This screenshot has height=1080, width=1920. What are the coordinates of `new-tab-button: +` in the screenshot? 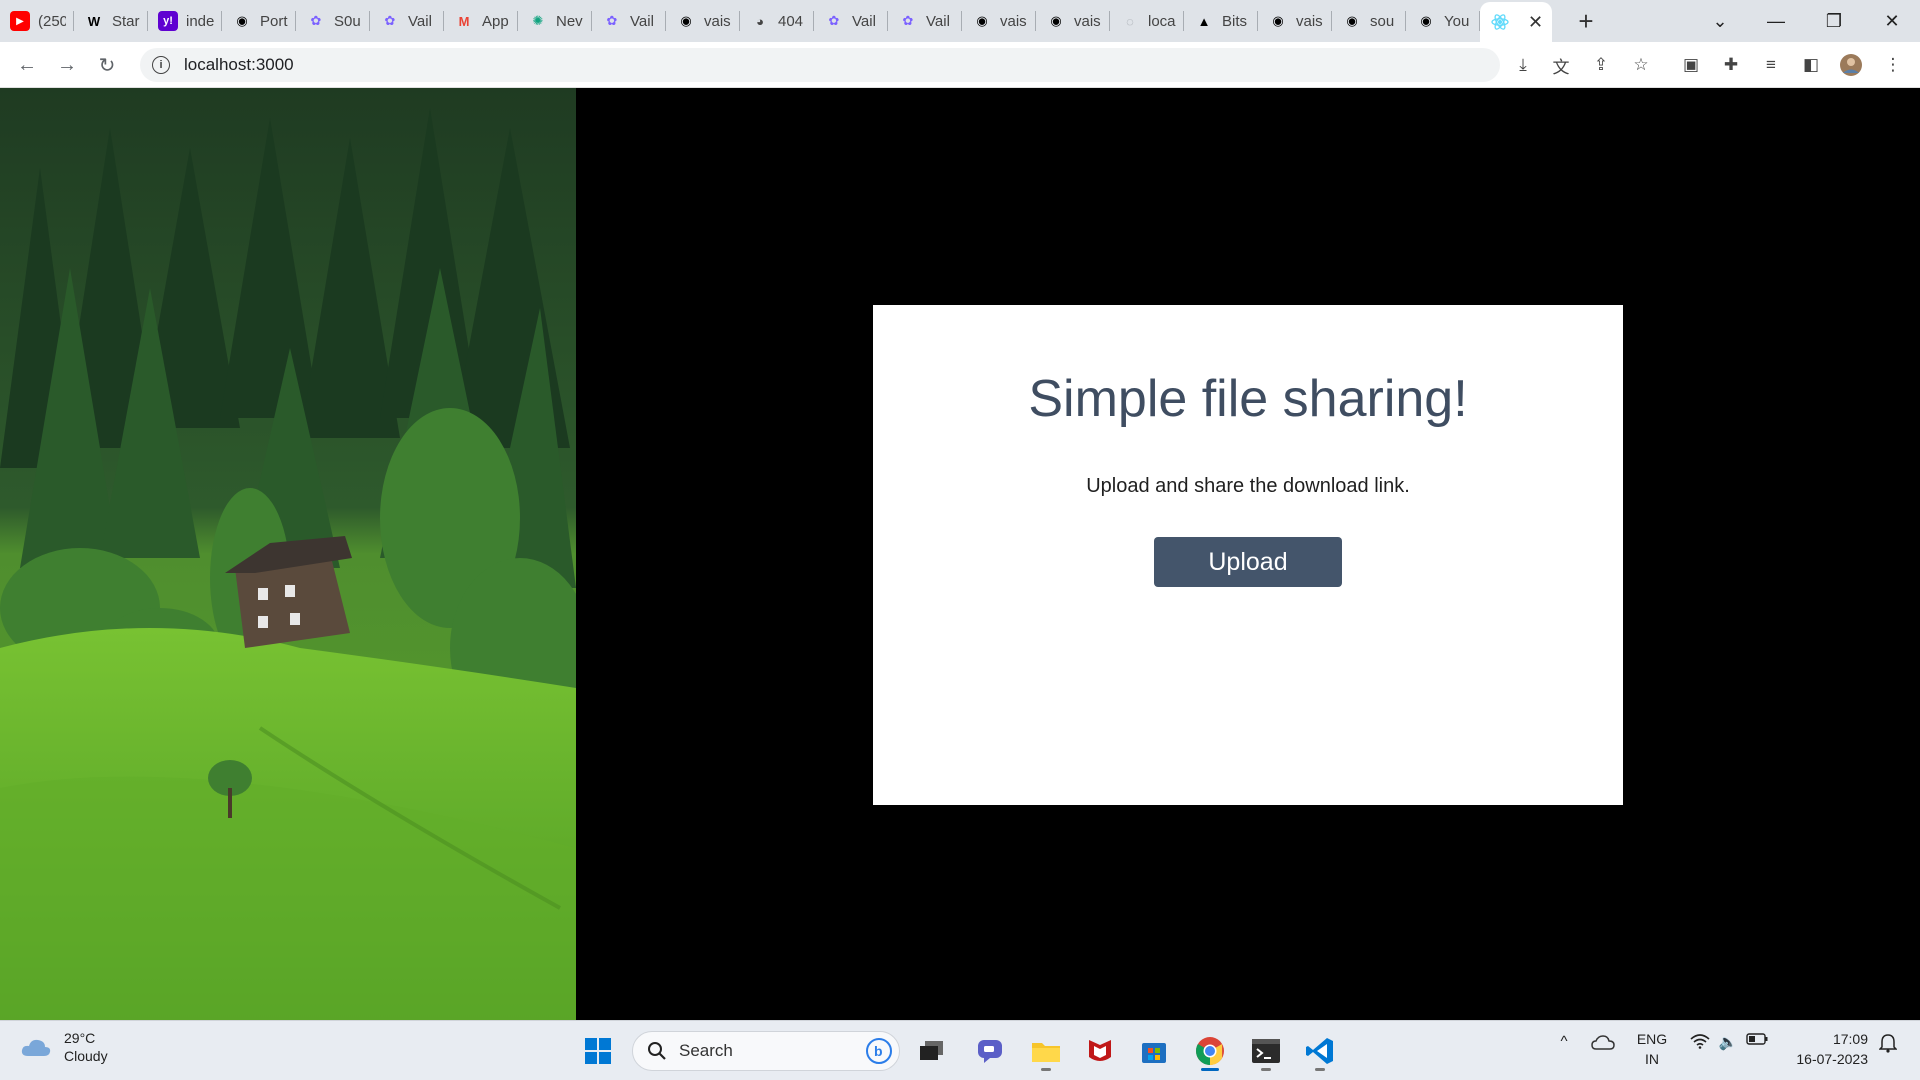 It's located at (1586, 21).